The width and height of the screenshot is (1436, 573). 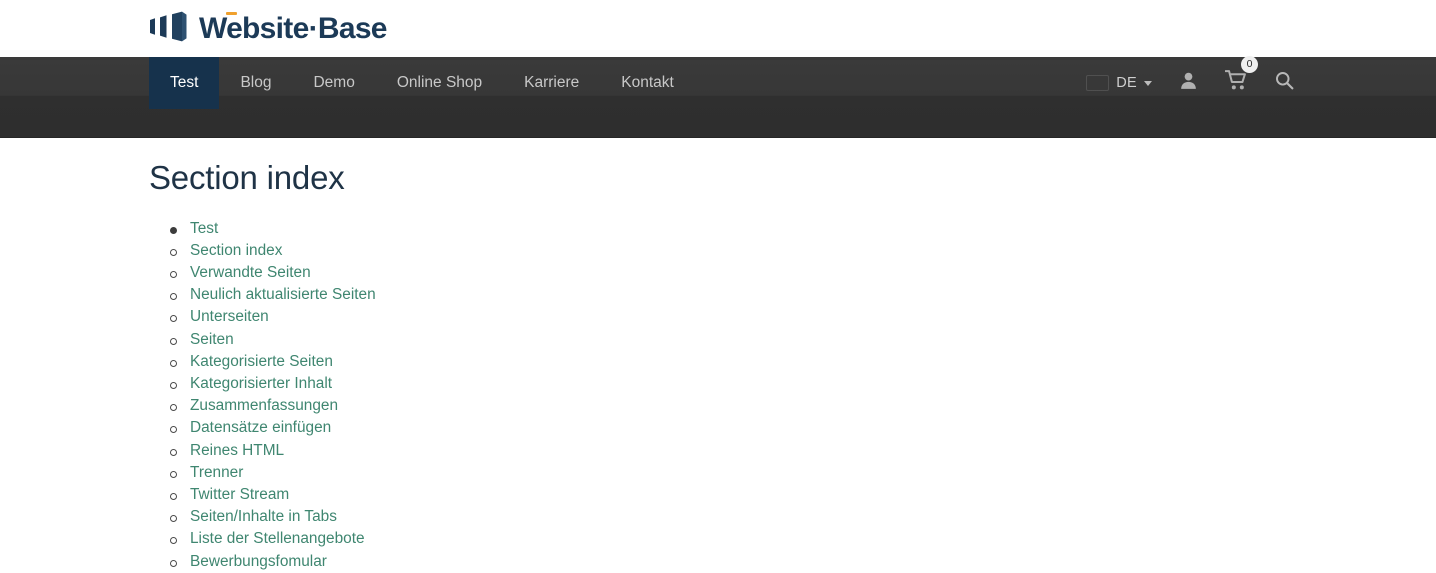 I want to click on index-link-kategorisierte-seiten: Kategorisierte Seiten, so click(x=261, y=361).